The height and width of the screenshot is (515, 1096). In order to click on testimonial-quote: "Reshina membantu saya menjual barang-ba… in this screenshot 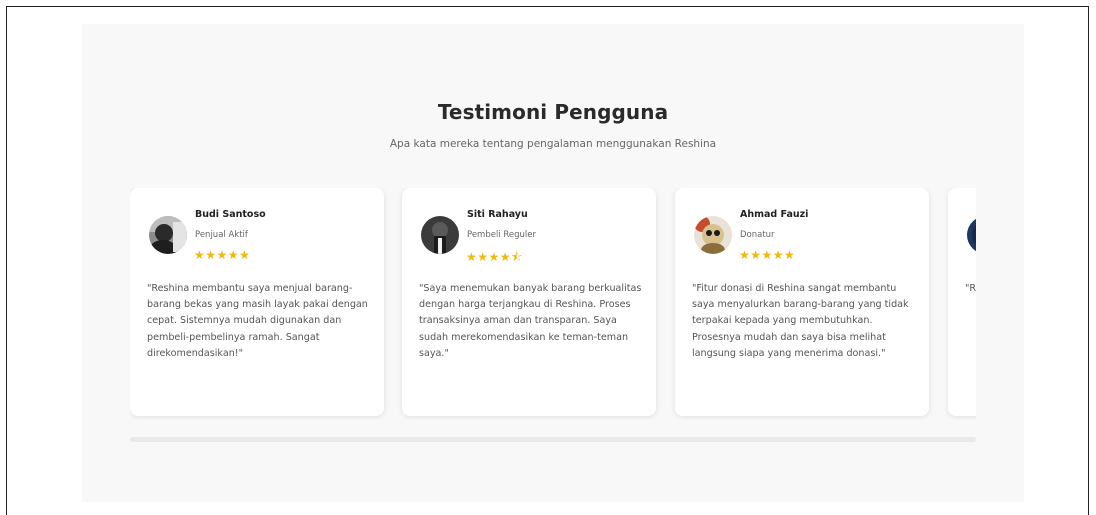, I will do `click(257, 321)`.